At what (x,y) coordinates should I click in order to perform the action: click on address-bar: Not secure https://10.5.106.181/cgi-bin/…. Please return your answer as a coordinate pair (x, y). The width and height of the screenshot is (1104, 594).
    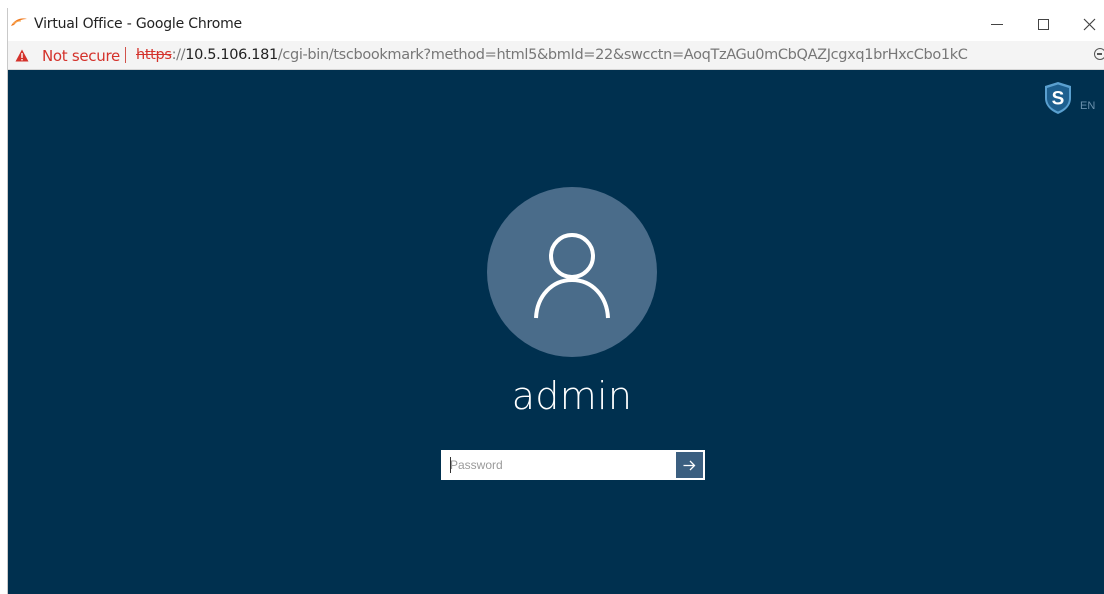
    Looking at the image, I should click on (556, 55).